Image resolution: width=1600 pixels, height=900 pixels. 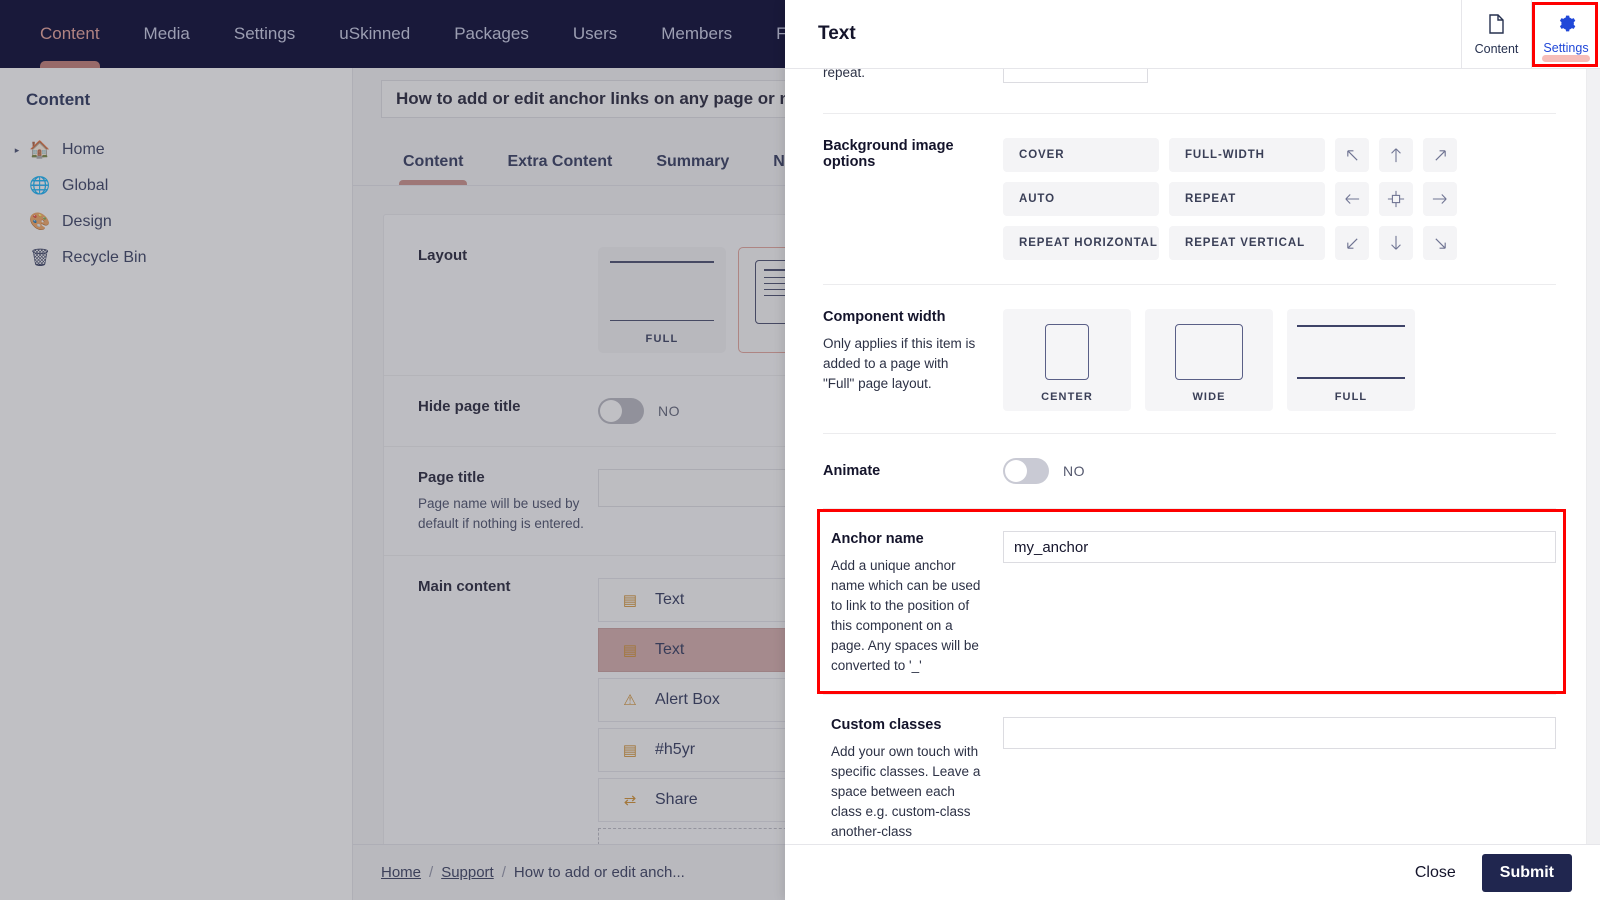 I want to click on arrow-down-icon, so click(x=1396, y=243).